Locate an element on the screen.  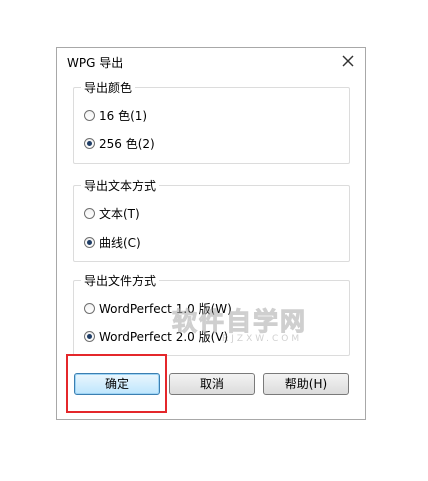
radio-label: 曲线(C) is located at coordinates (120, 242).